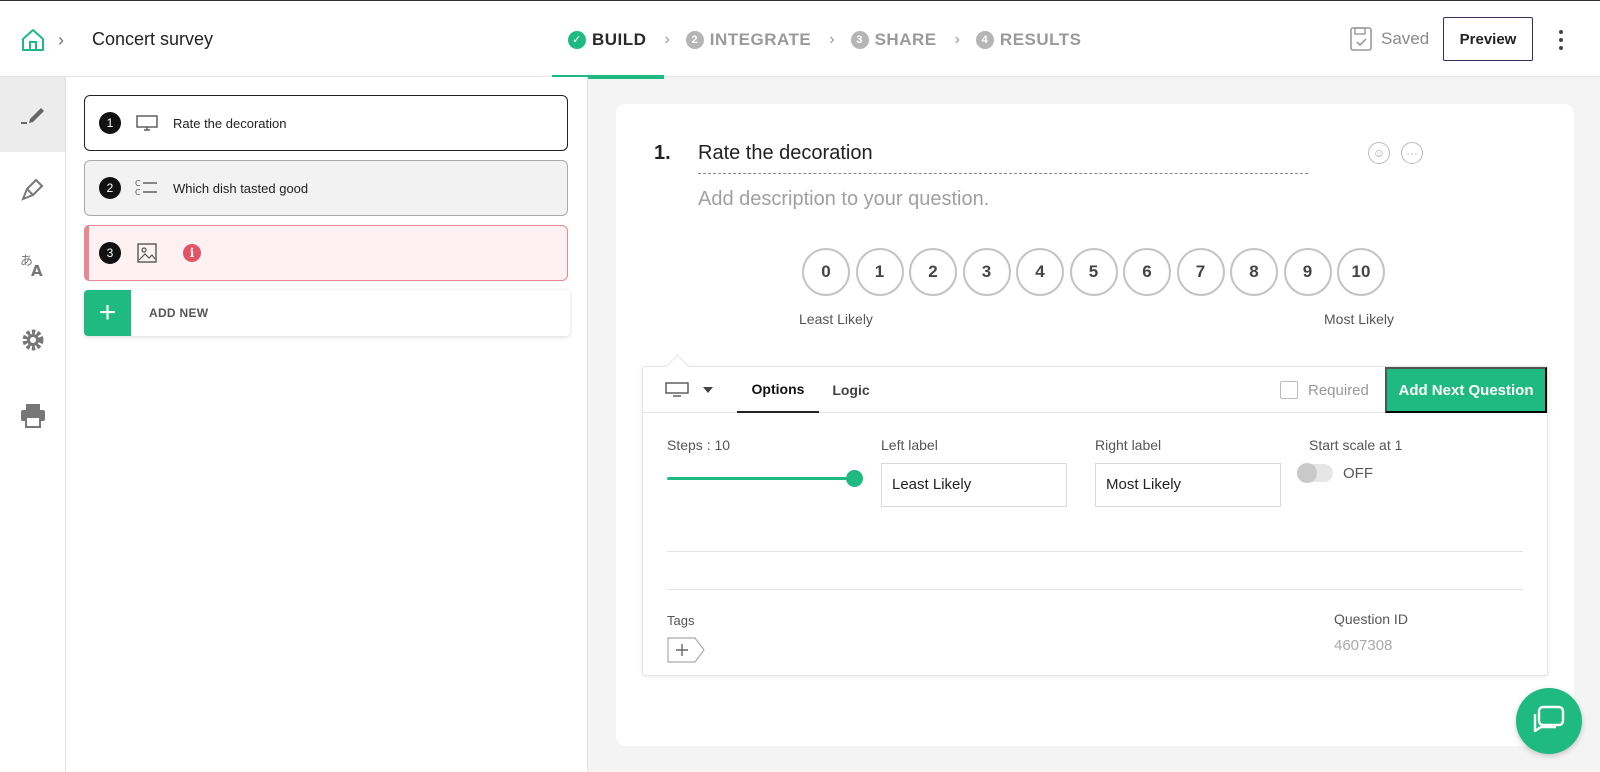 This screenshot has height=772, width=1600. I want to click on question-title-input: Rate the decoration, so click(1003, 158).